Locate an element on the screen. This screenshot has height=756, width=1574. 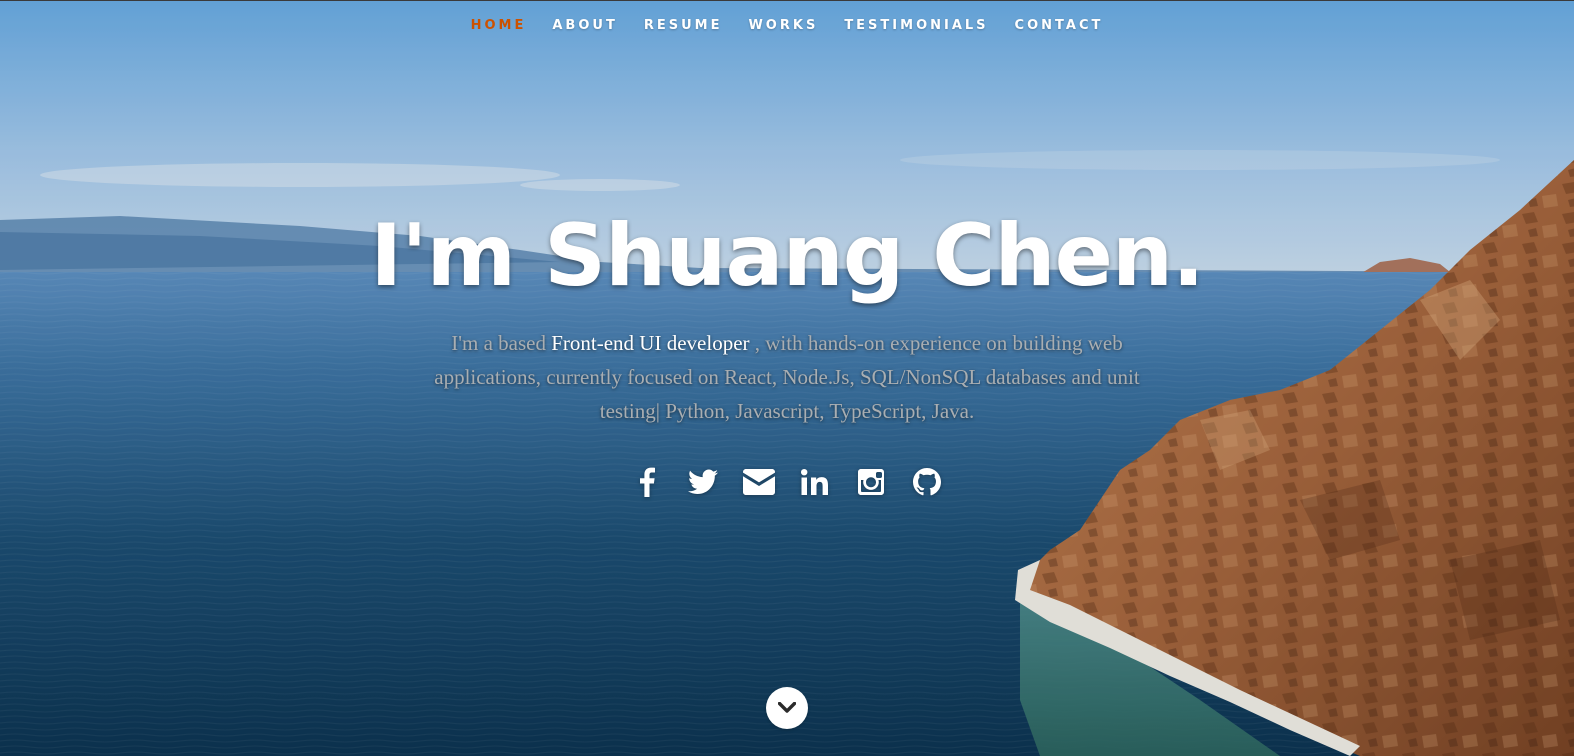
twitter-icon is located at coordinates (703, 481).